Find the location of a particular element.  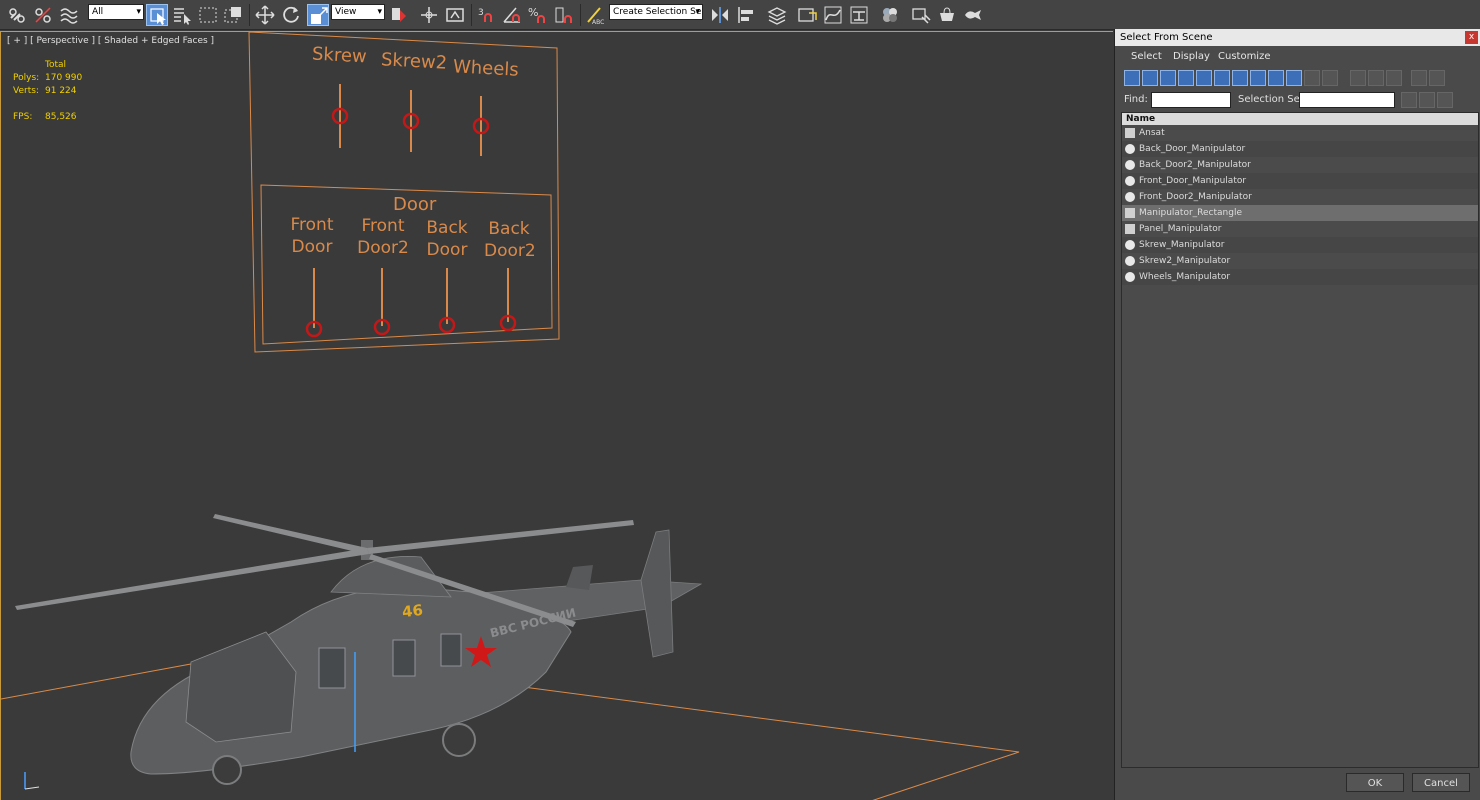

display-containers-icon is located at coordinates (1294, 78).